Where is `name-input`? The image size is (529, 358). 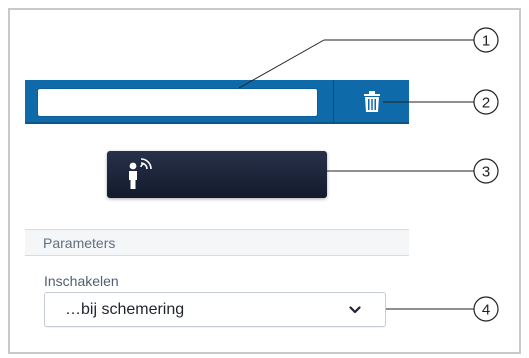 name-input is located at coordinates (177, 102).